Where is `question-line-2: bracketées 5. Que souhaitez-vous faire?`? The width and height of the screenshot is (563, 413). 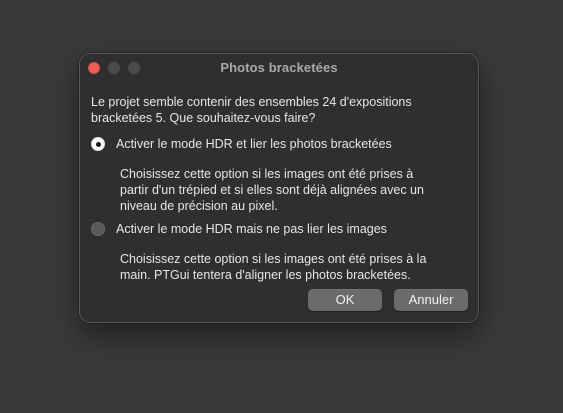 question-line-2: bracketées 5. Que souhaitez-vous faire? is located at coordinates (203, 118).